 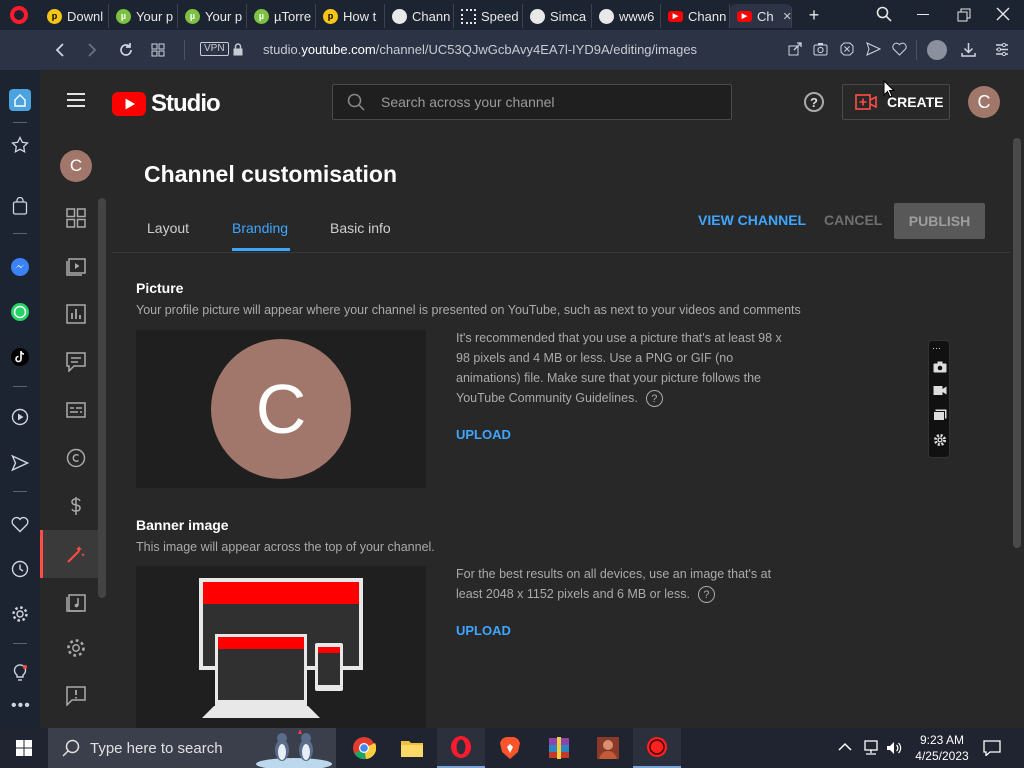 I want to click on tab-branding: Branding, so click(x=260, y=228).